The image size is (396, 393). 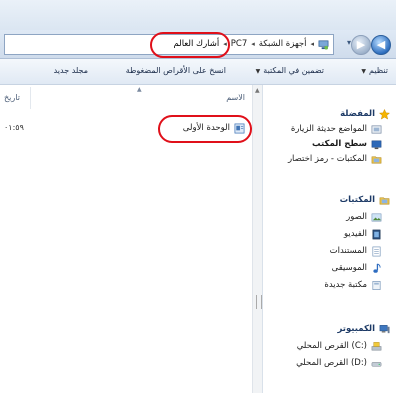 I want to click on nav-item-videos: الفيديو, so click(x=363, y=234).